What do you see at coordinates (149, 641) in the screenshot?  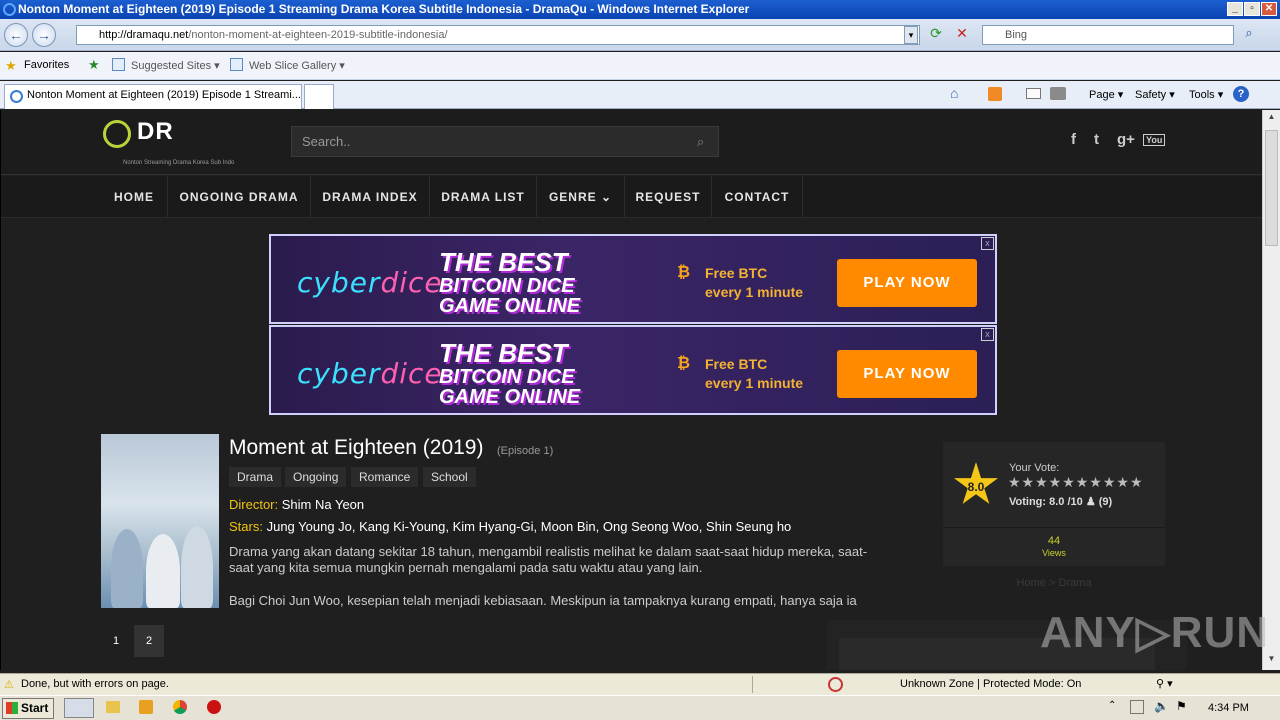 I see `page-2-button: 2` at bounding box center [149, 641].